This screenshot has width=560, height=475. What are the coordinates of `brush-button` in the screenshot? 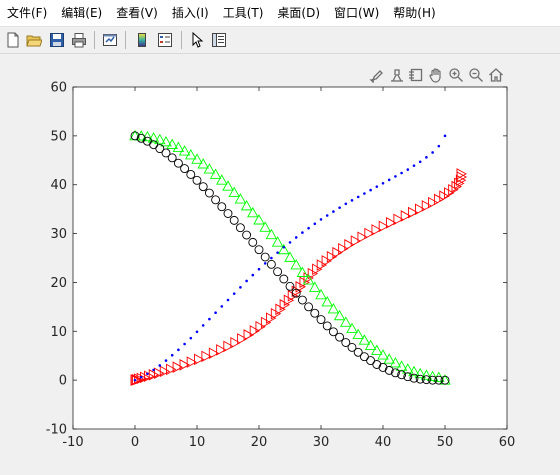 It's located at (377, 75).